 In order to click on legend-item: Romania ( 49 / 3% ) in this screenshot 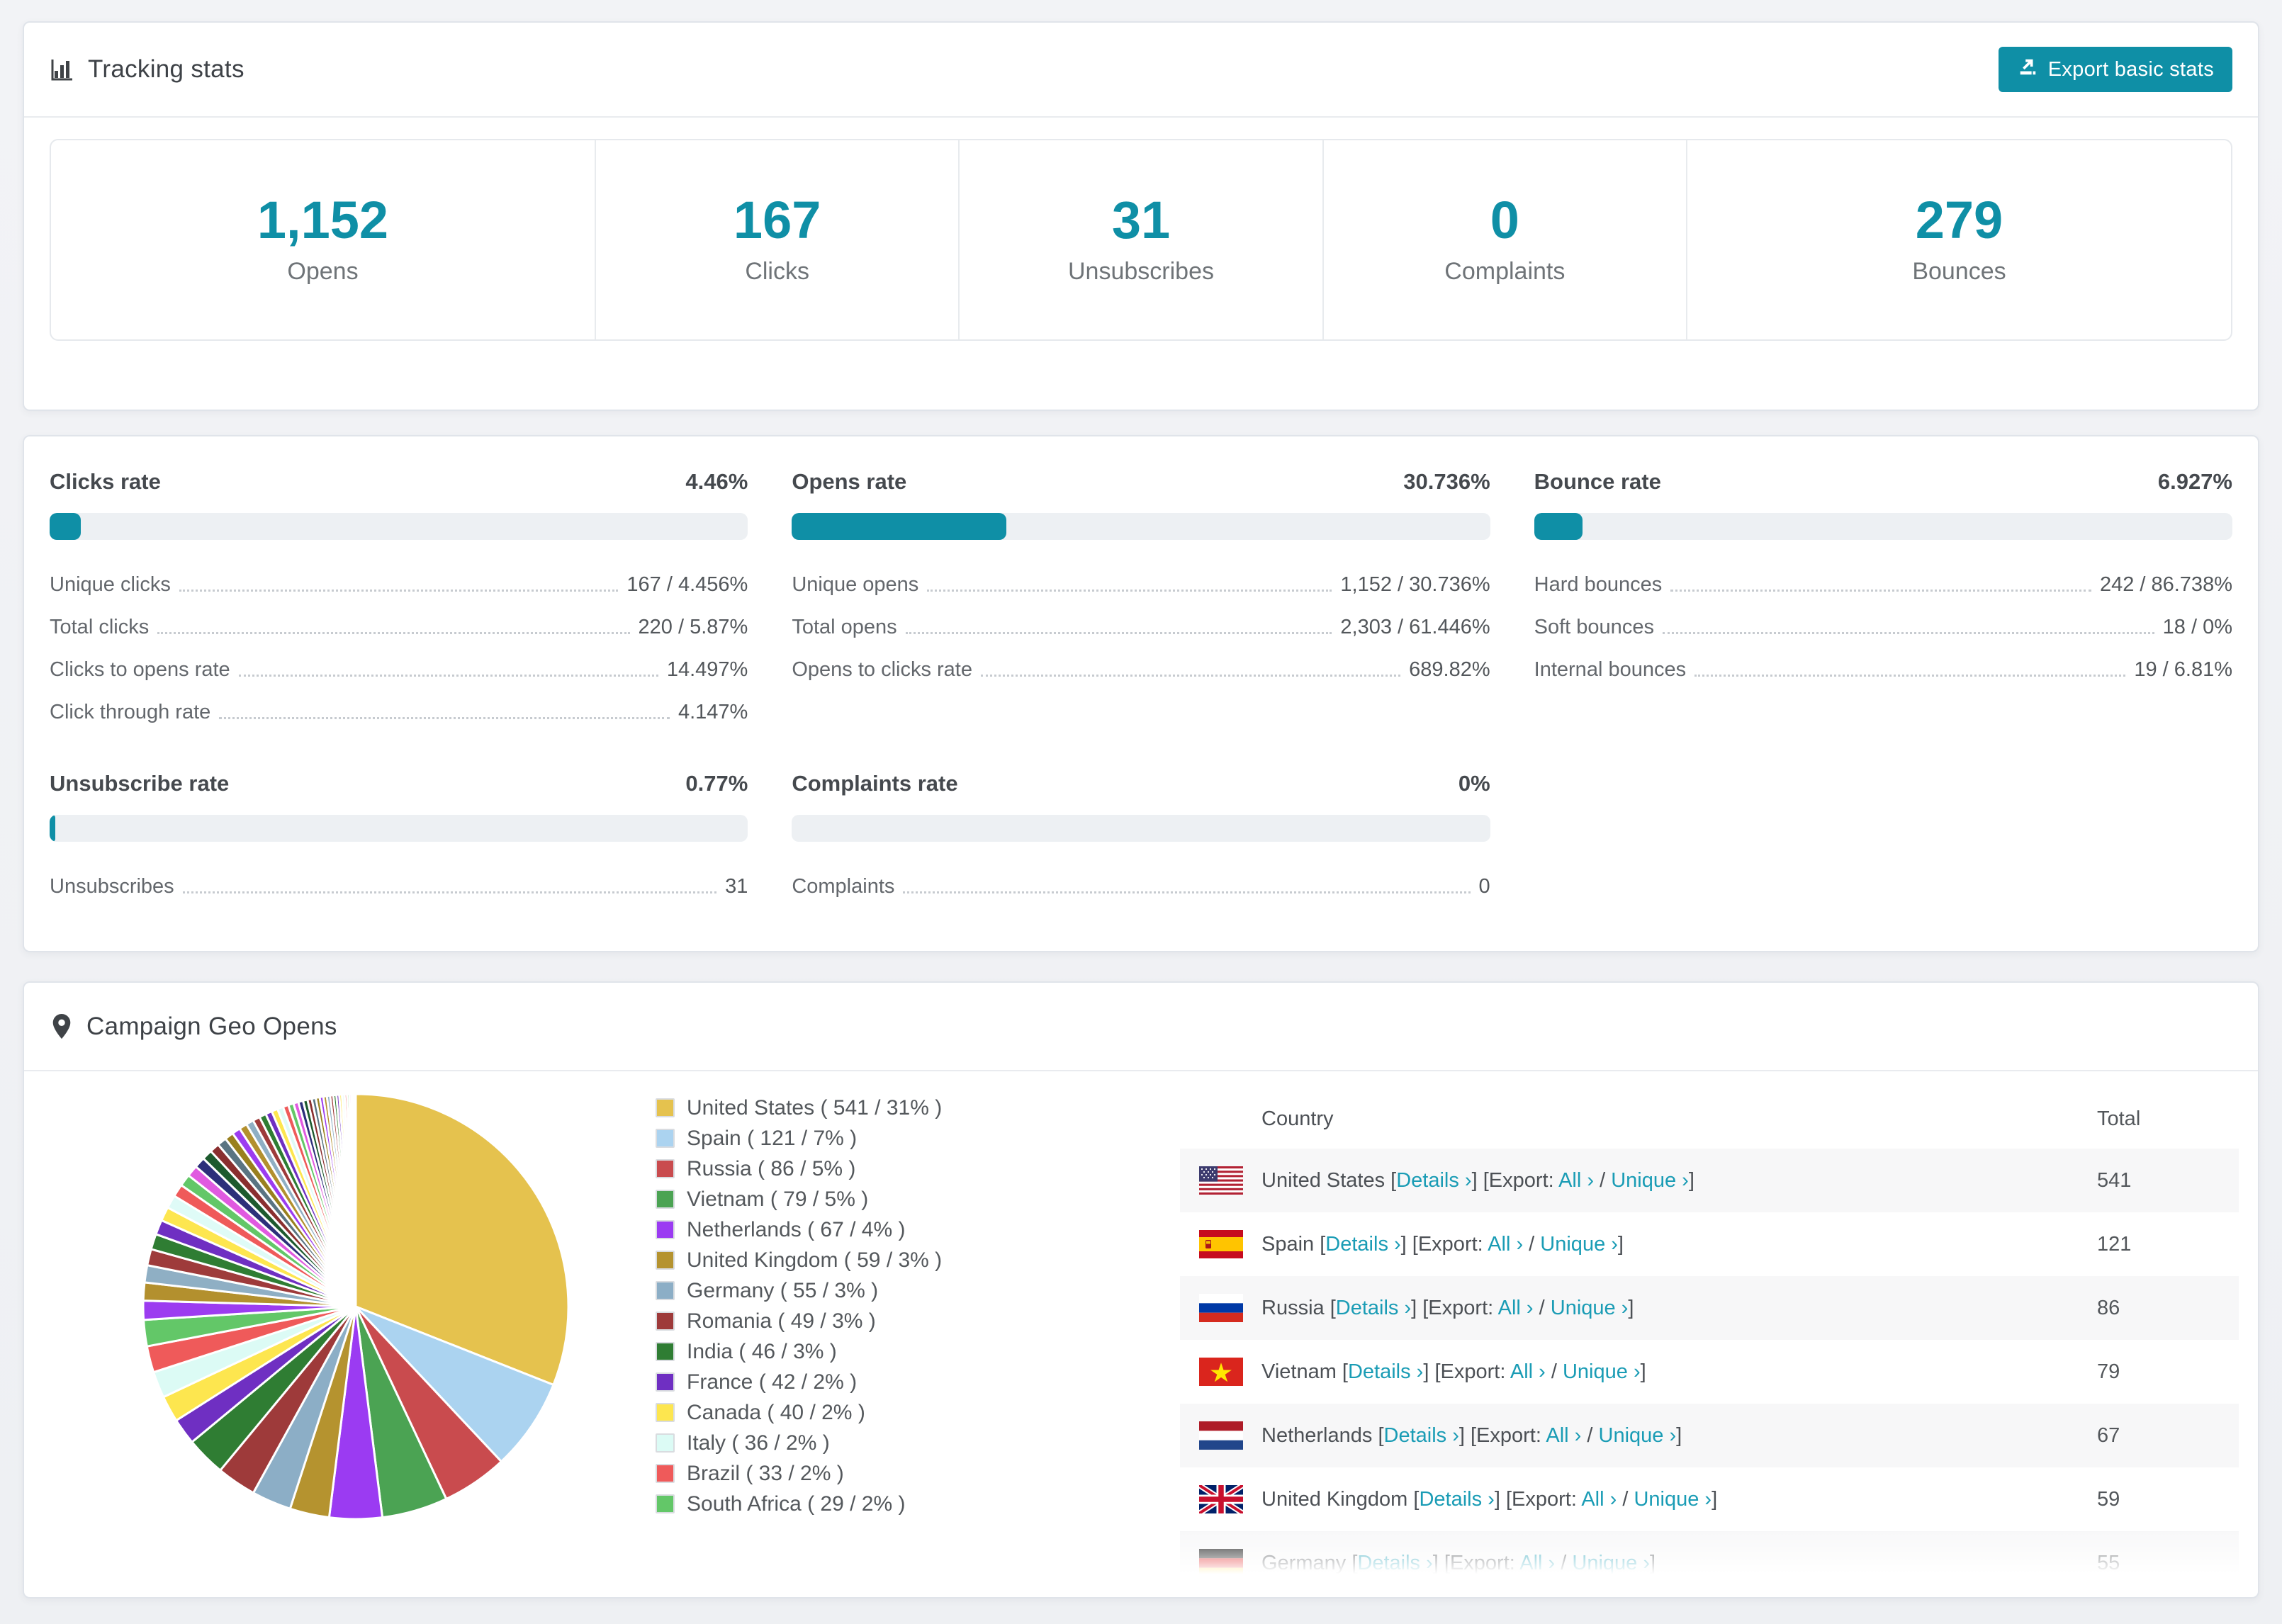, I will do `click(799, 1321)`.